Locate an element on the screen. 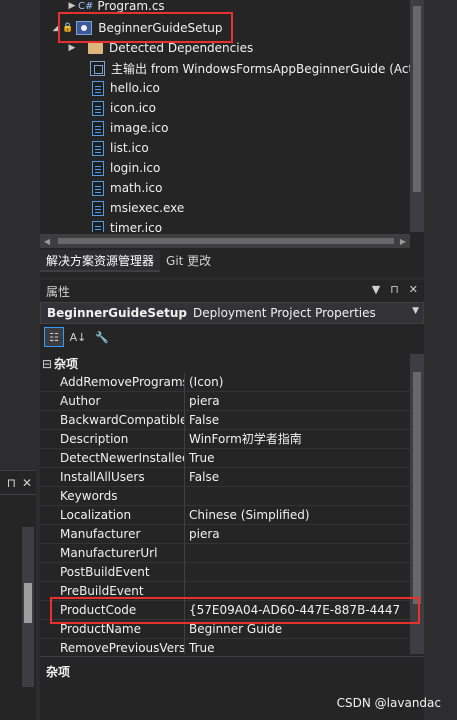 This screenshot has height=720, width=457. property-row: PostBuildEvent is located at coordinates (225, 572).